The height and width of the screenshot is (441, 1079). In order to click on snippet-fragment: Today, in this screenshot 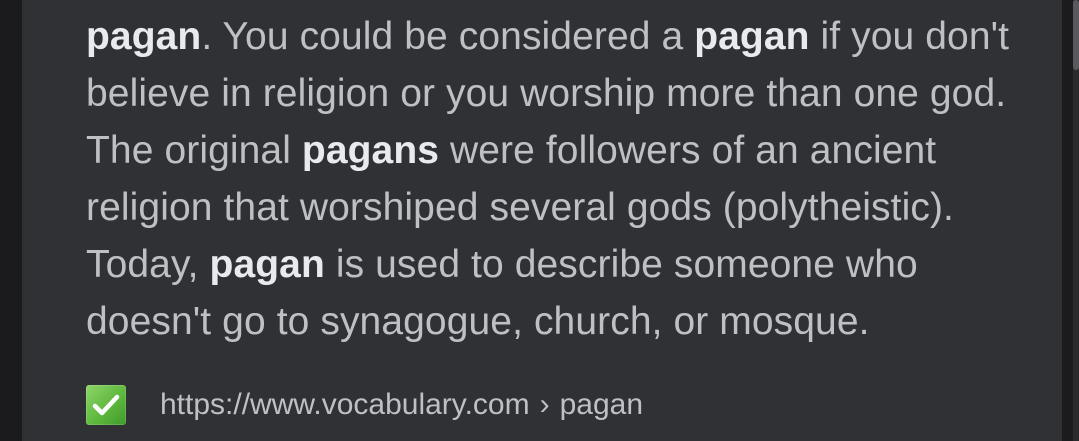, I will do `click(148, 264)`.